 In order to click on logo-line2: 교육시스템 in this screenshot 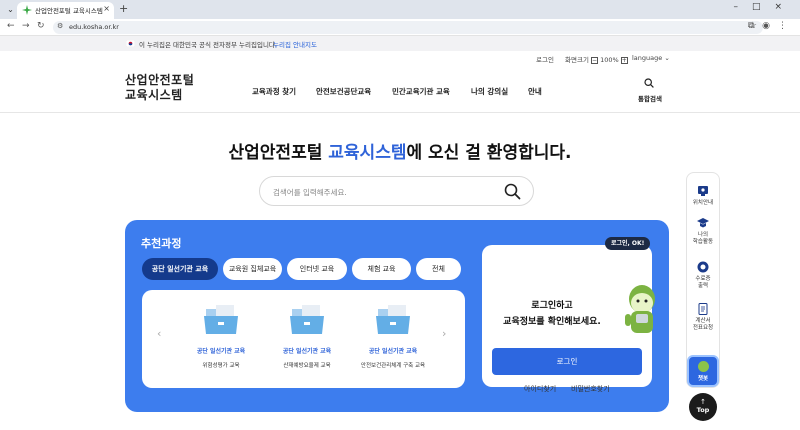, I will do `click(154, 95)`.